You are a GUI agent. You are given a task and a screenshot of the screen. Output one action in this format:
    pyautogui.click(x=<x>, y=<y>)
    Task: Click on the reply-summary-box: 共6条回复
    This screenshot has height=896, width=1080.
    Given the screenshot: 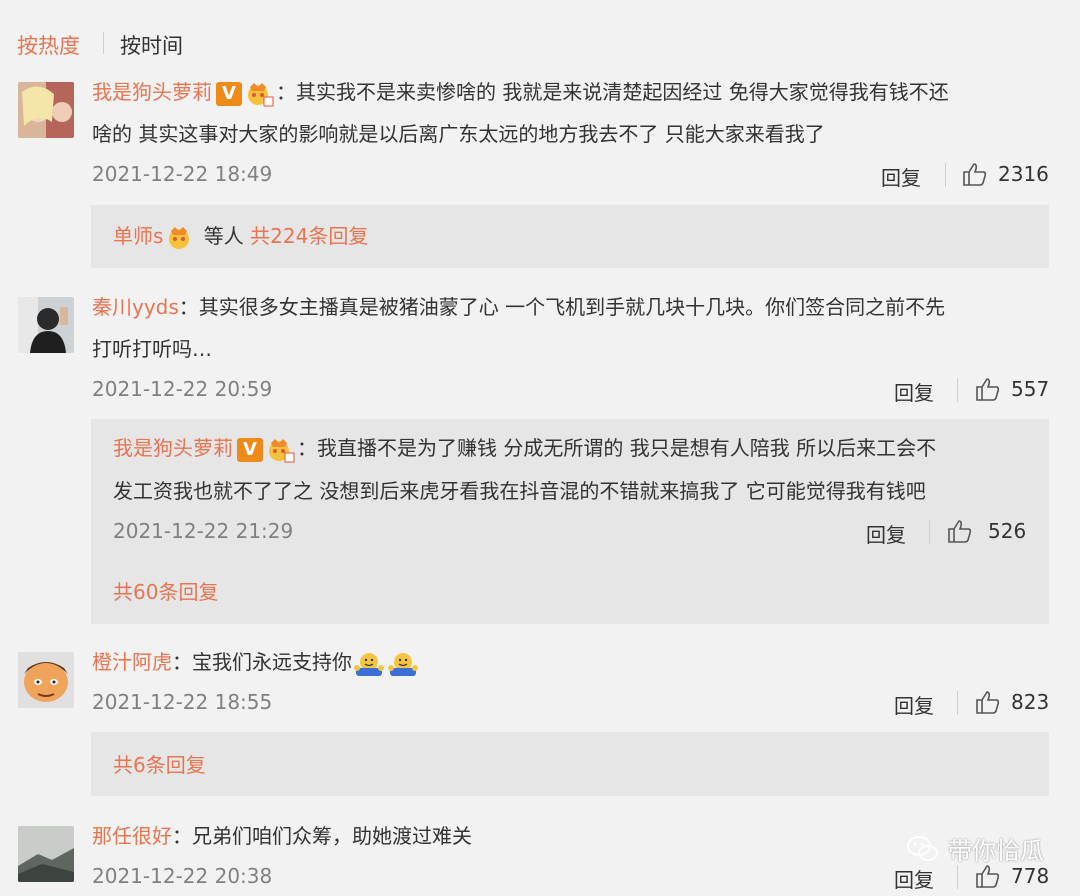 What is the action you would take?
    pyautogui.click(x=570, y=764)
    